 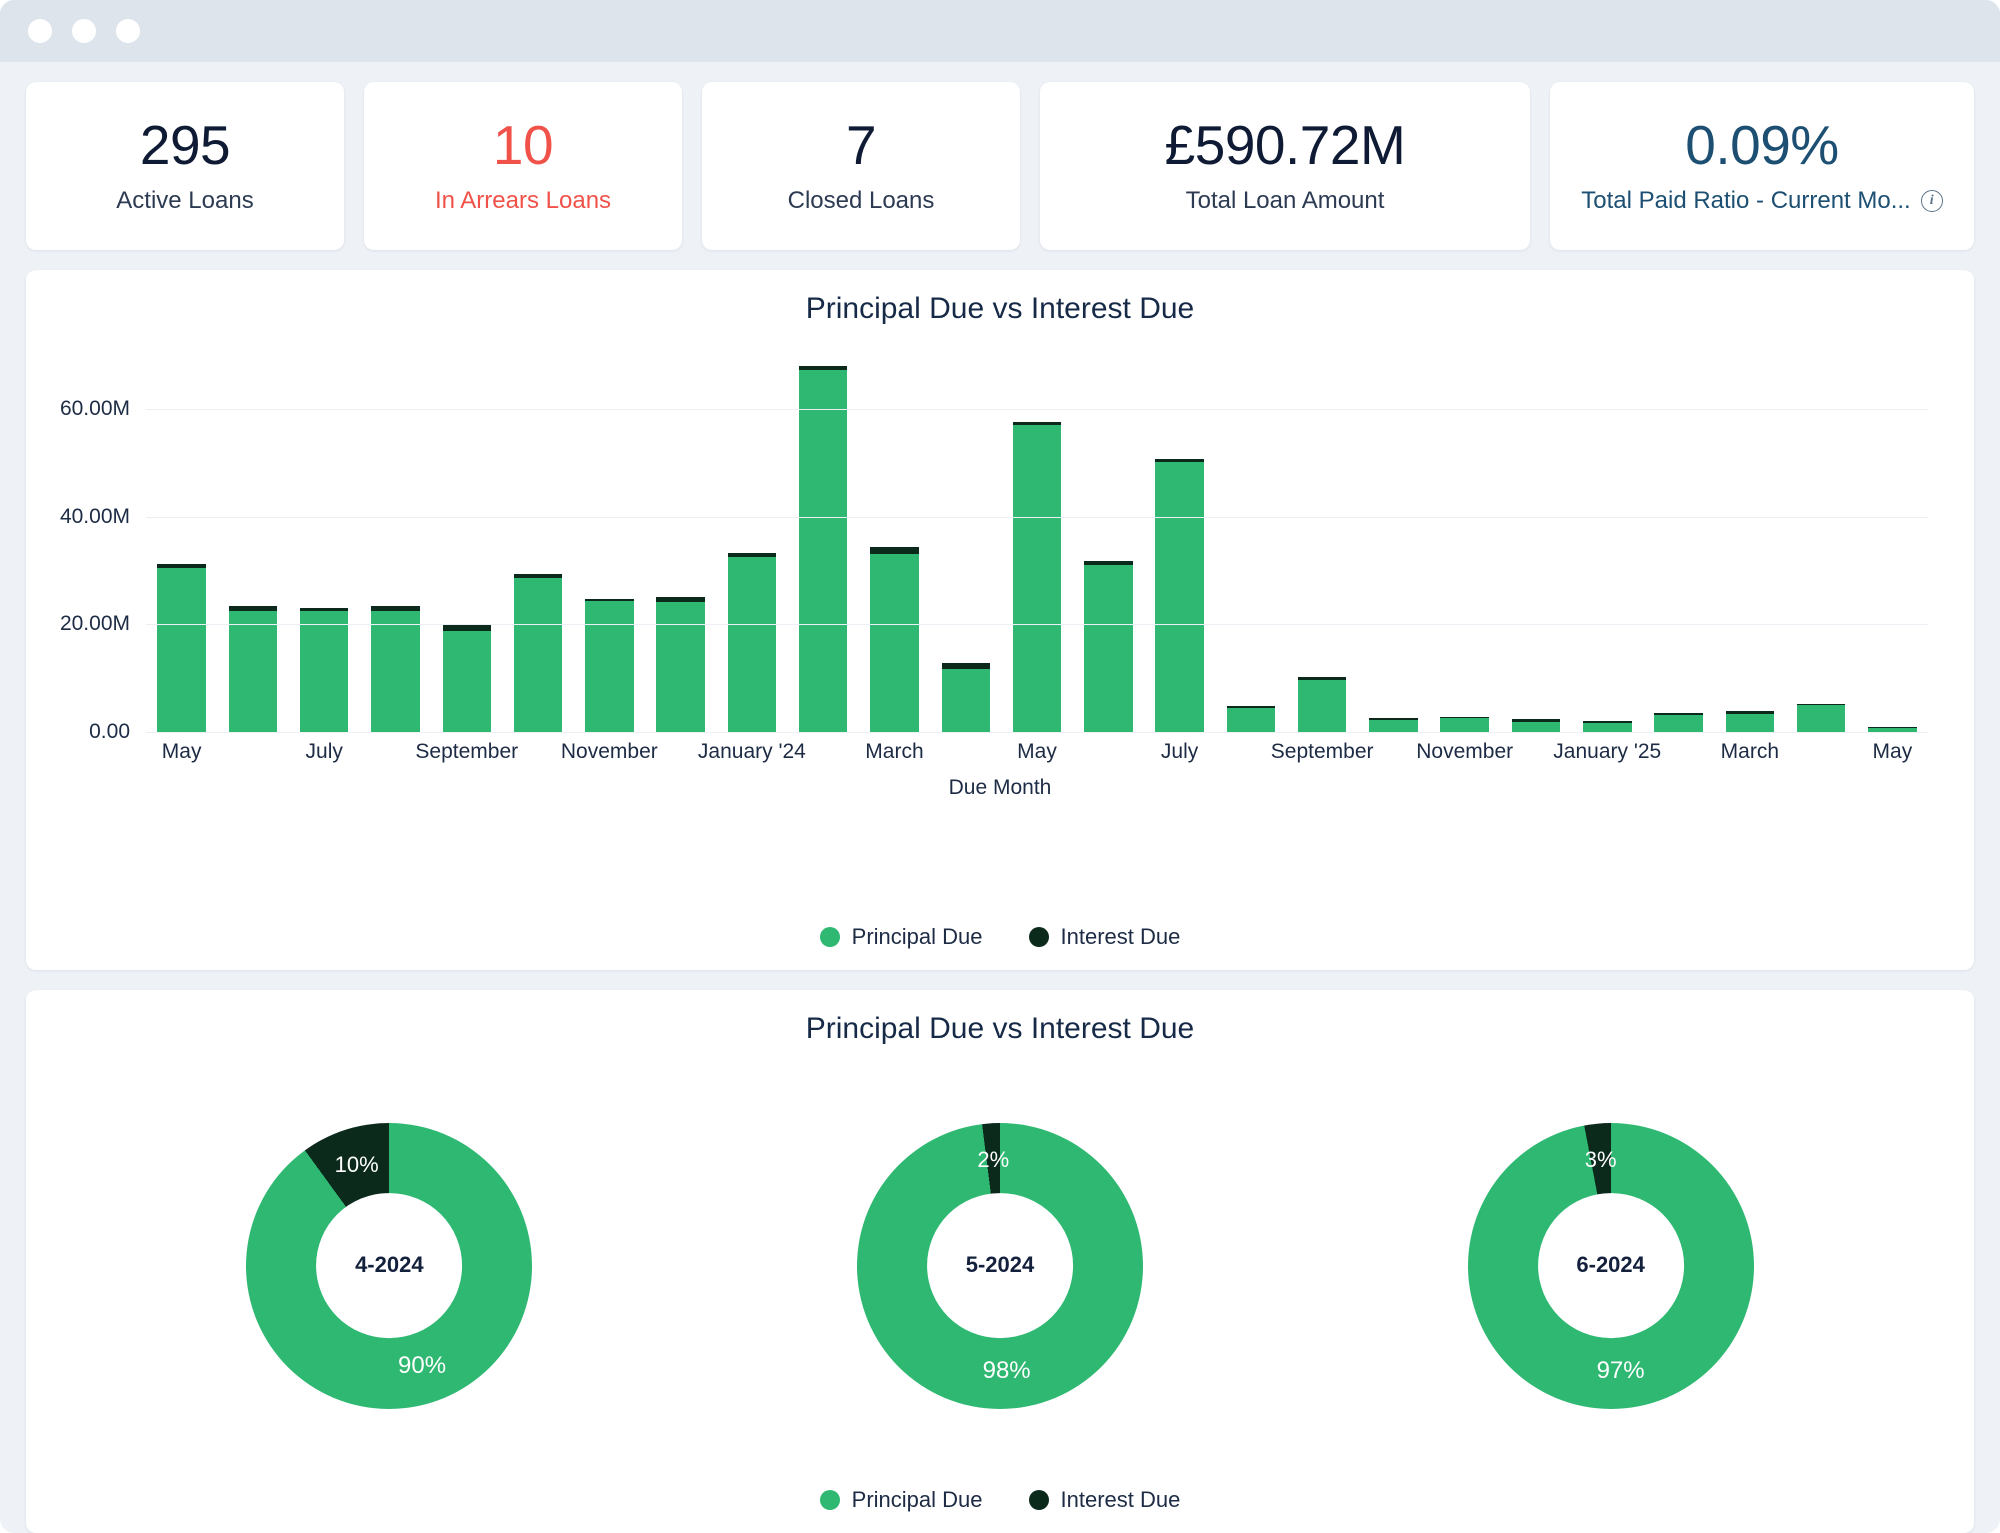 I want to click on window-minimize-dot-icon, so click(x=84, y=31).